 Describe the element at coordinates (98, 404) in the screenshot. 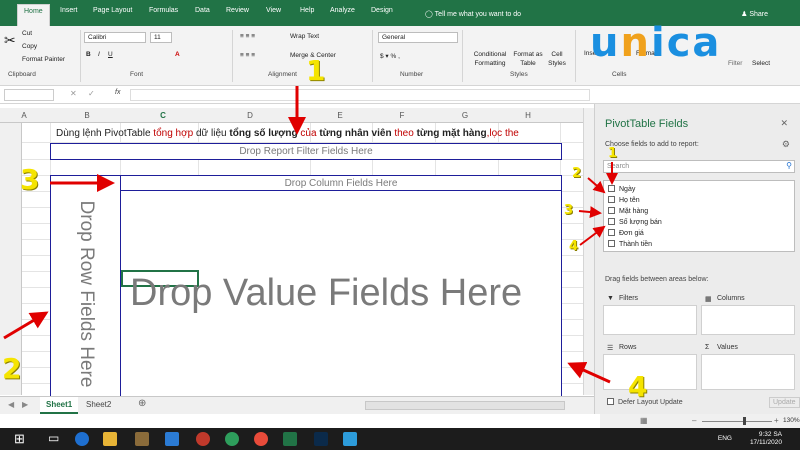

I see `sheet-tab: Sheet2` at that location.